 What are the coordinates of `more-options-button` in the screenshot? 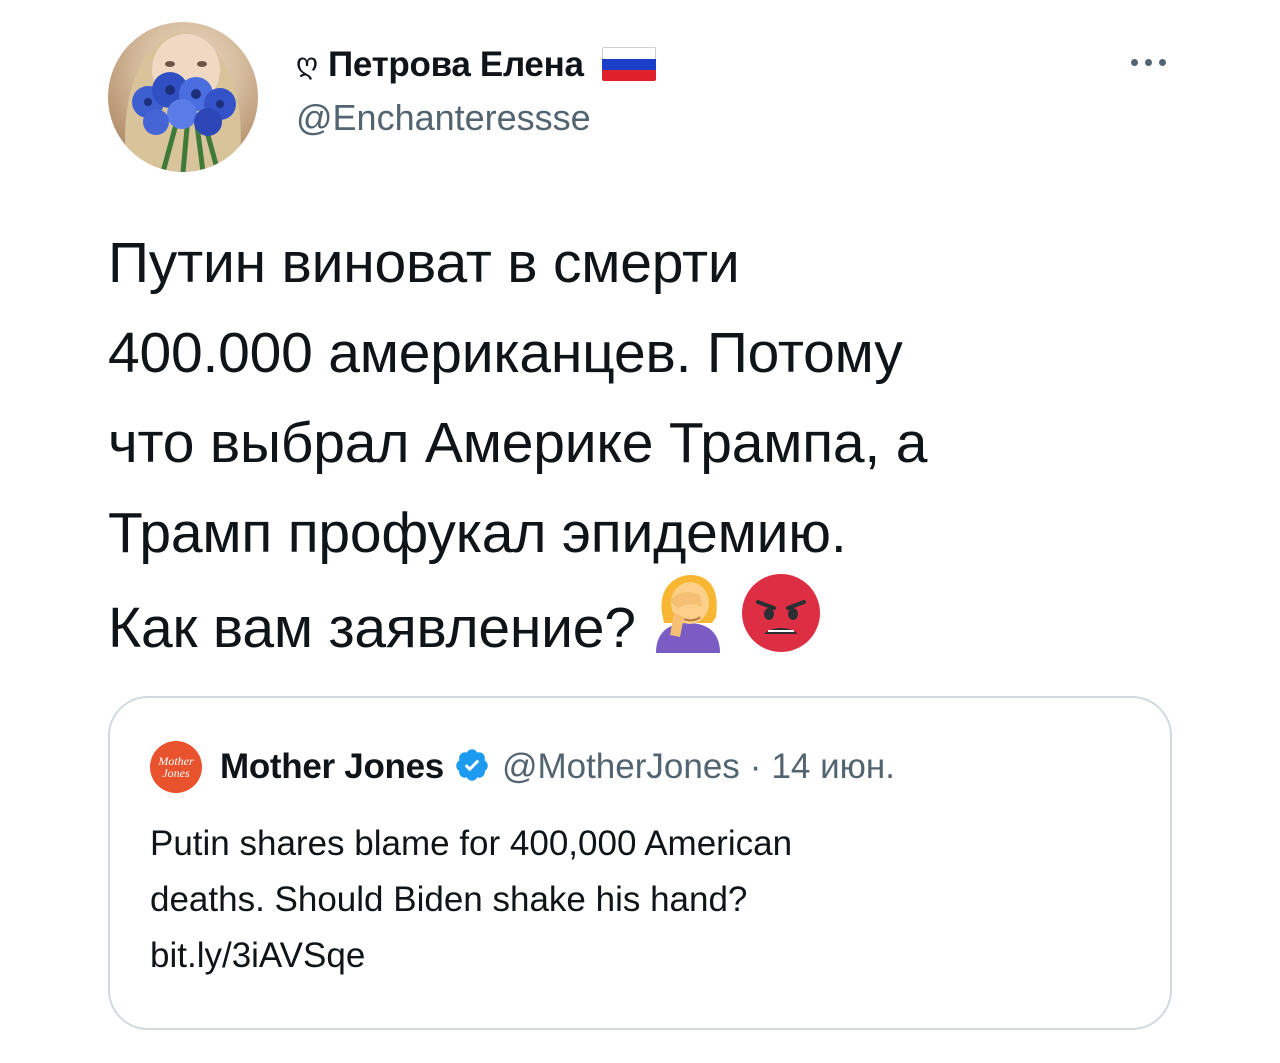 It's located at (1148, 62).